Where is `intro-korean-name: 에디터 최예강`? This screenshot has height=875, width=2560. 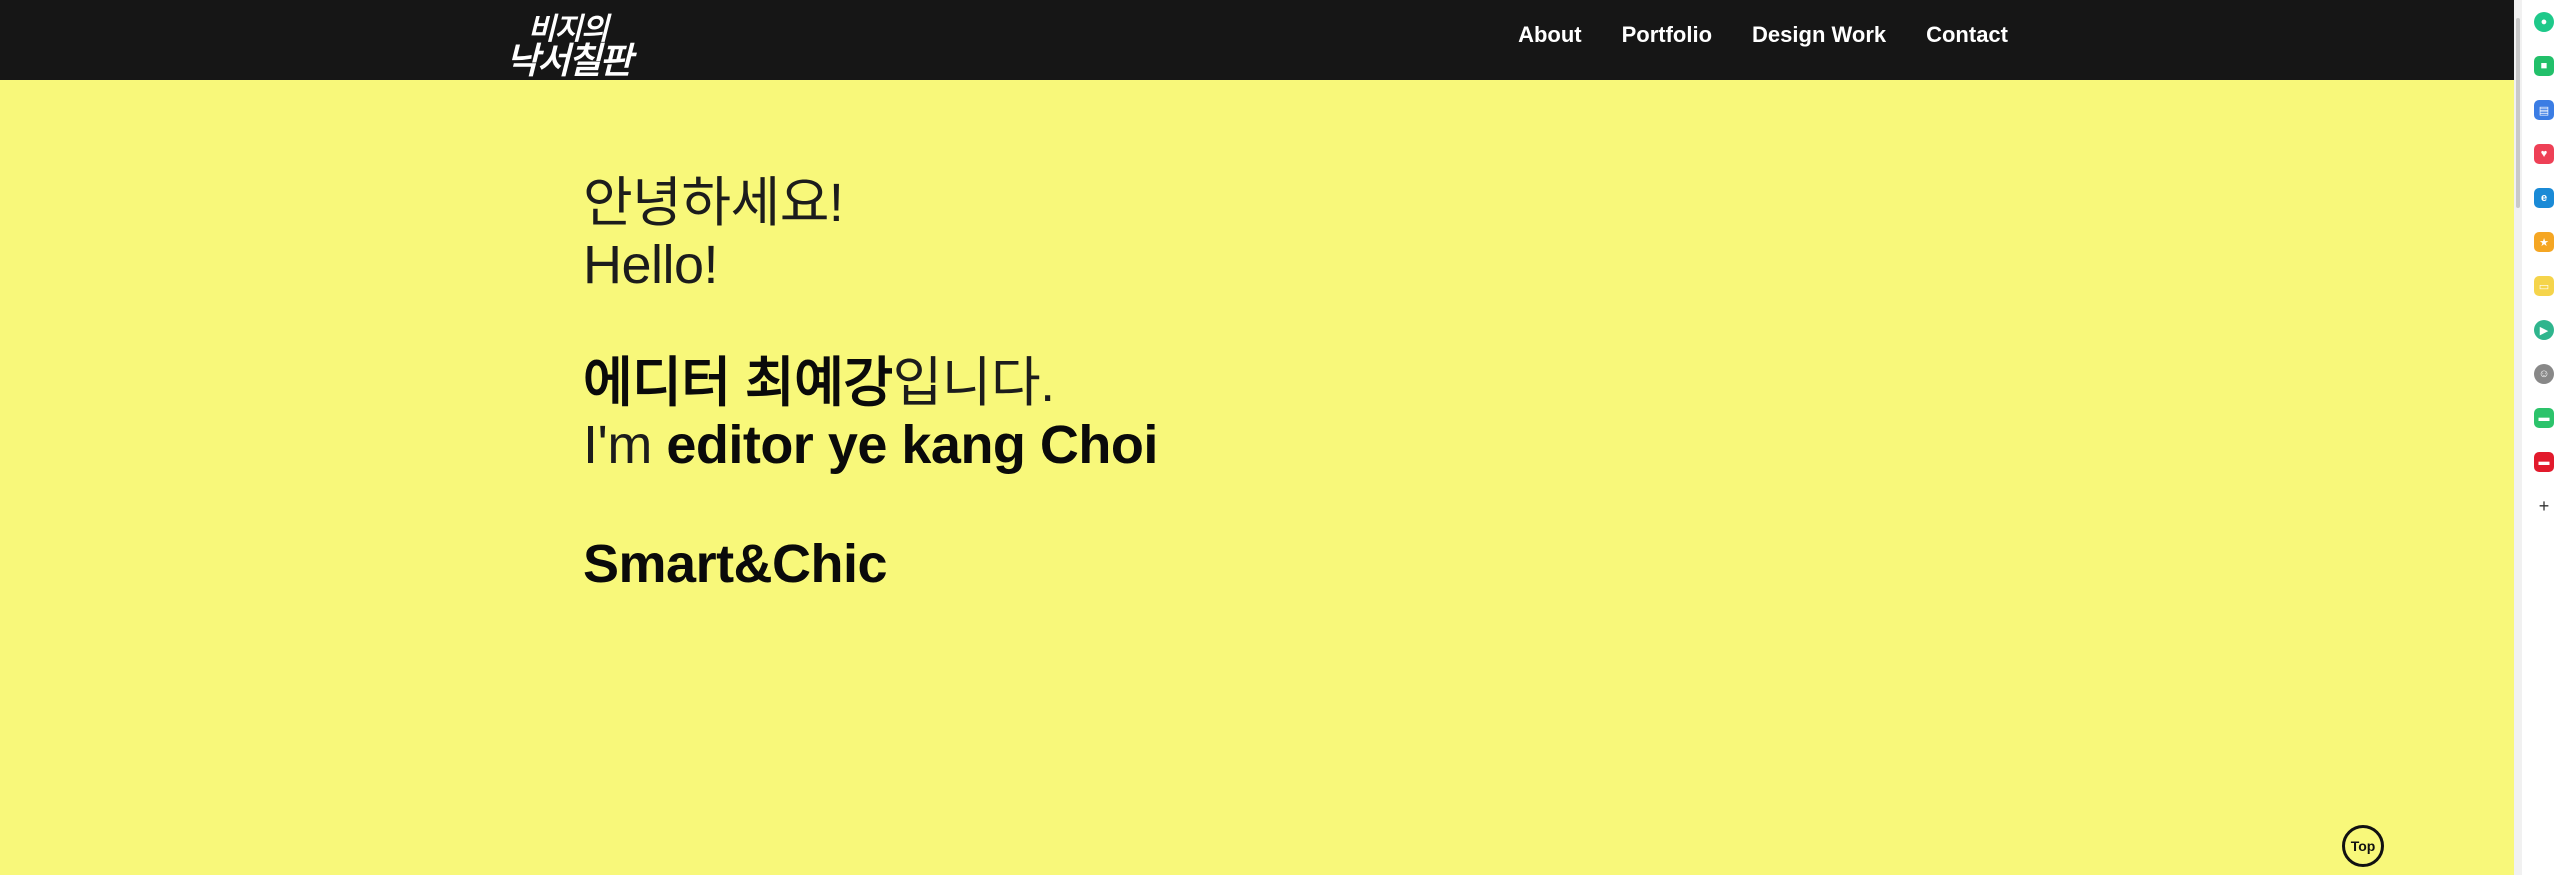 intro-korean-name: 에디터 최예강 is located at coordinates (738, 383).